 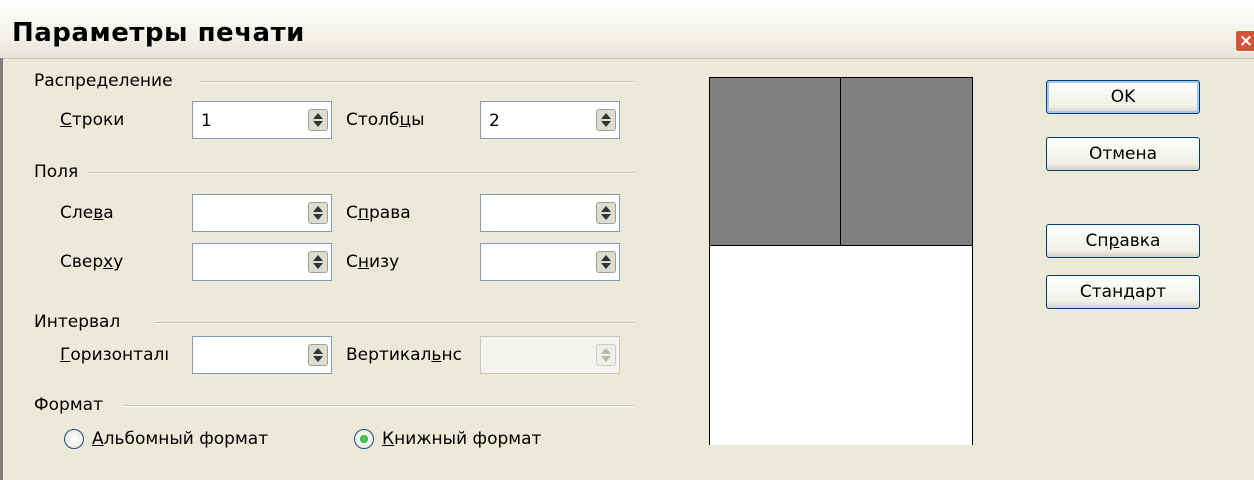 What do you see at coordinates (206, 121) in the screenshot?
I see `rows-value: 1` at bounding box center [206, 121].